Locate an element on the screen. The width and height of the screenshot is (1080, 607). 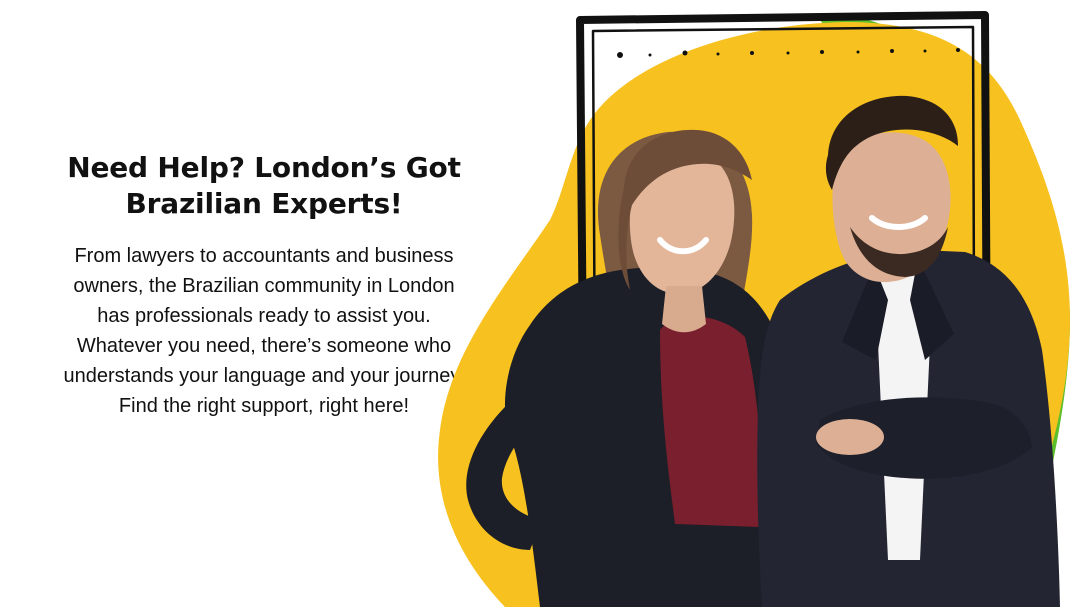
man-hand is located at coordinates (850, 437).